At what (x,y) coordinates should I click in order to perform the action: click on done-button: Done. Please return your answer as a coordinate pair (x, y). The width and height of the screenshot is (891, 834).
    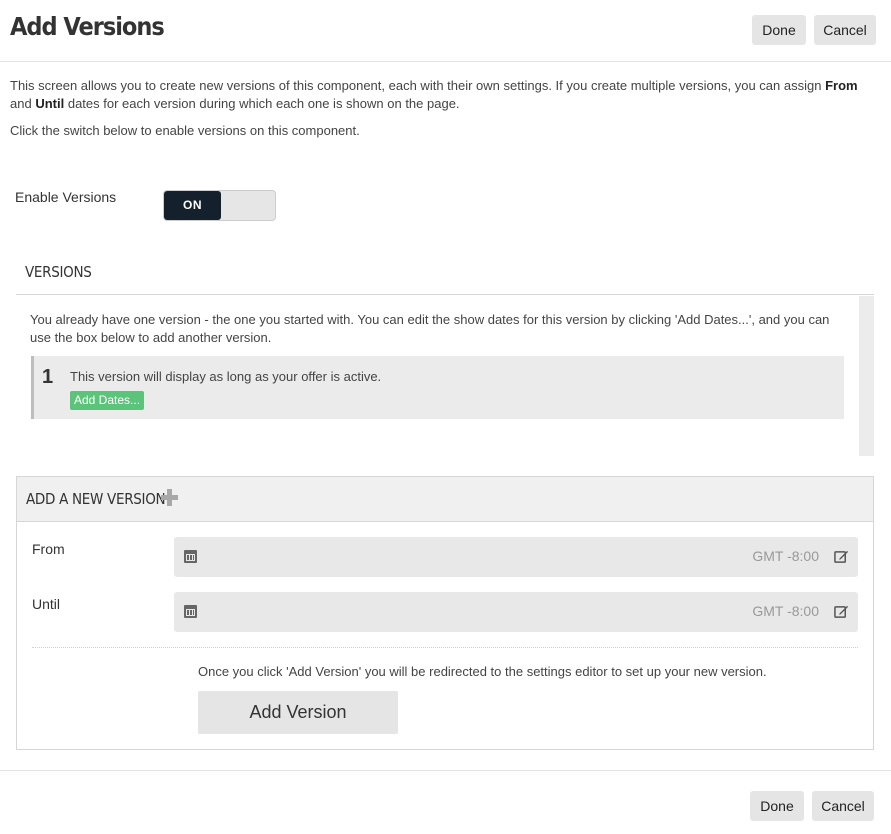
    Looking at the image, I should click on (779, 30).